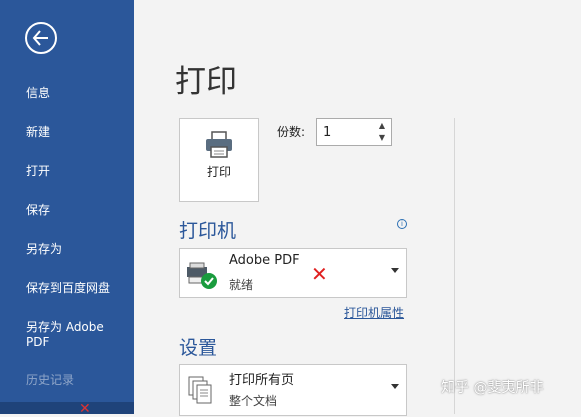  Describe the element at coordinates (198, 348) in the screenshot. I see `settings-section-heading: 设置` at that location.